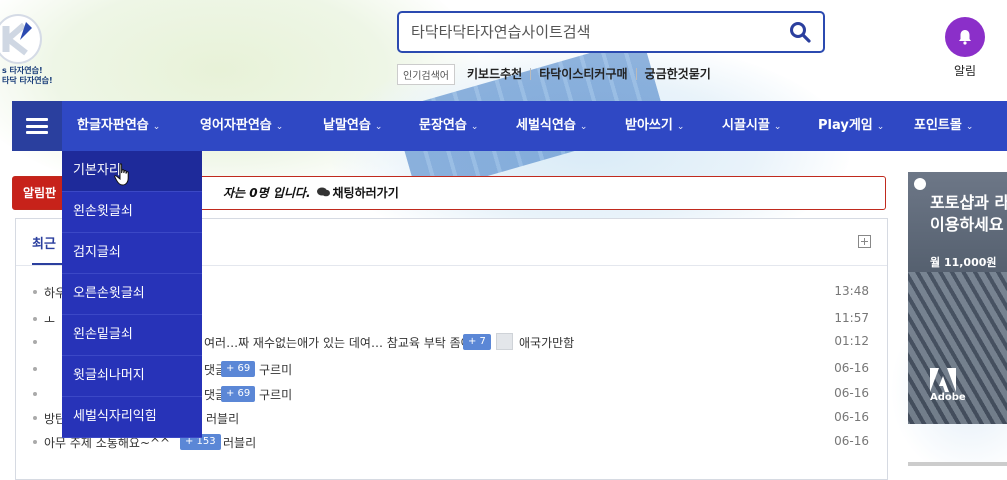  What do you see at coordinates (851, 126) in the screenshot?
I see `nav-item-games: Play게임 ⌄` at bounding box center [851, 126].